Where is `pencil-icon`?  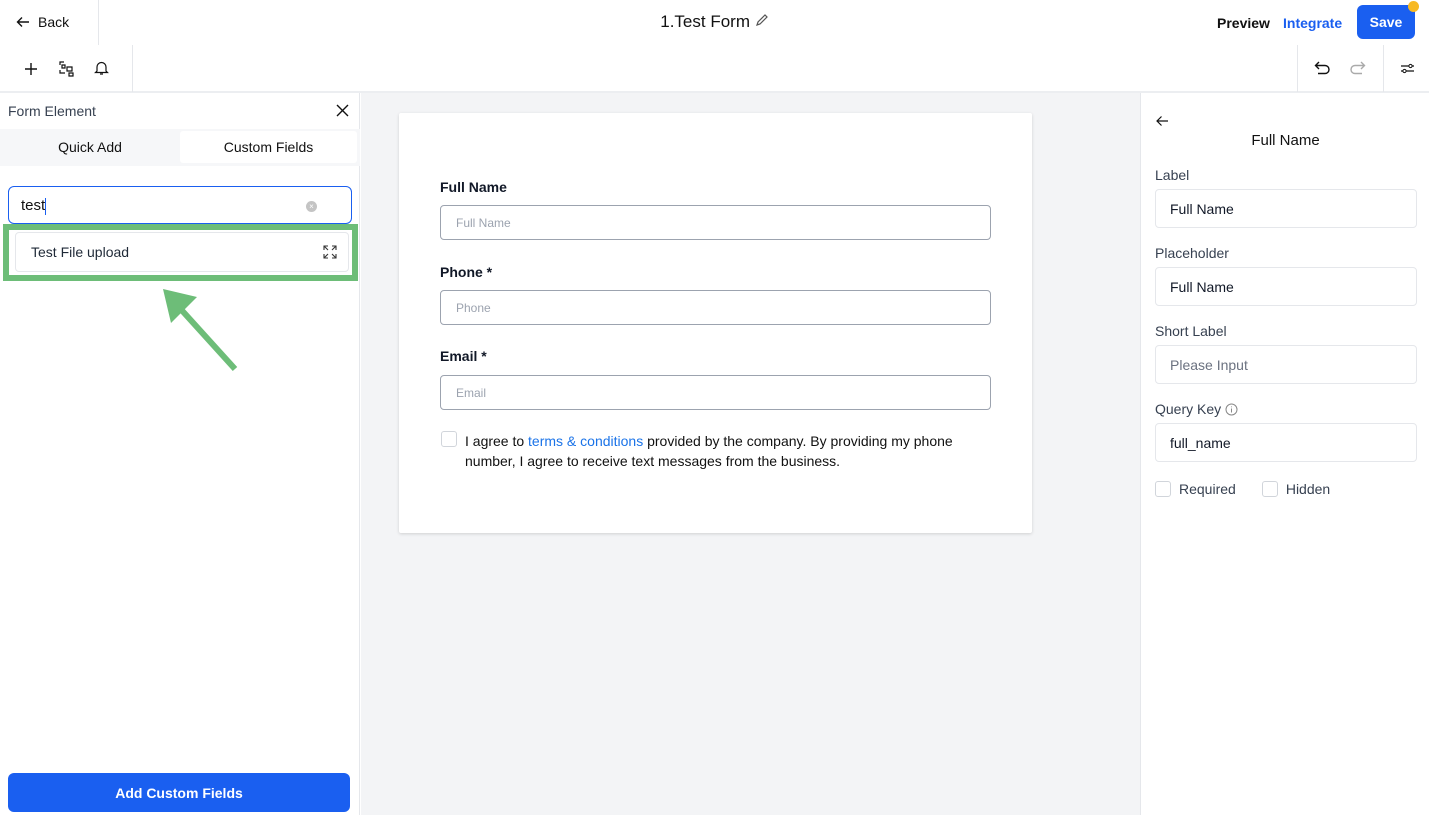 pencil-icon is located at coordinates (762, 20).